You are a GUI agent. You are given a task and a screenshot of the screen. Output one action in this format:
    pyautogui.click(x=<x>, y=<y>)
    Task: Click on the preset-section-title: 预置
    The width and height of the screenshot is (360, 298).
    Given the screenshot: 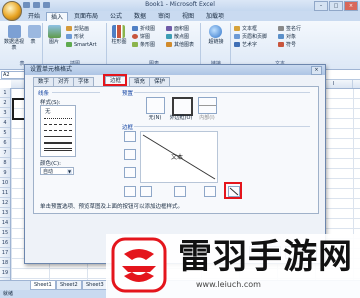 What is the action you would take?
    pyautogui.click(x=128, y=94)
    